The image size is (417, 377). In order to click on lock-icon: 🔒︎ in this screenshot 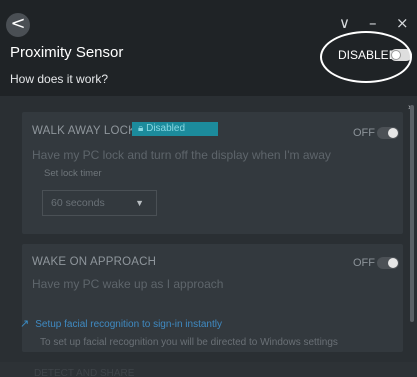, I will do `click(142, 128)`.